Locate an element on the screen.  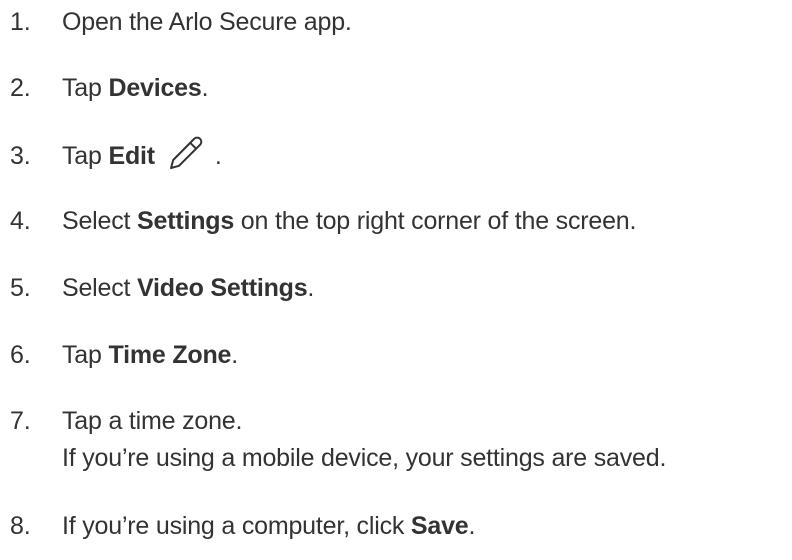
step-number: 7. is located at coordinates (20, 421).